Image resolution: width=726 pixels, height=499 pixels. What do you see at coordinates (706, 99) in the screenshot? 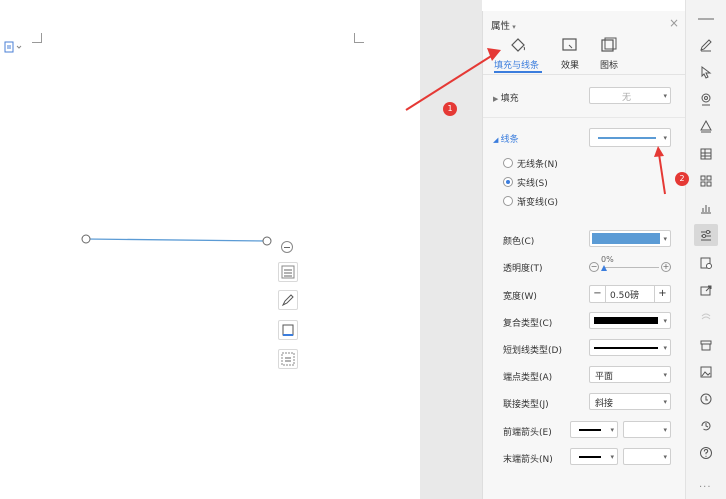
I see `location-icon` at bounding box center [706, 99].